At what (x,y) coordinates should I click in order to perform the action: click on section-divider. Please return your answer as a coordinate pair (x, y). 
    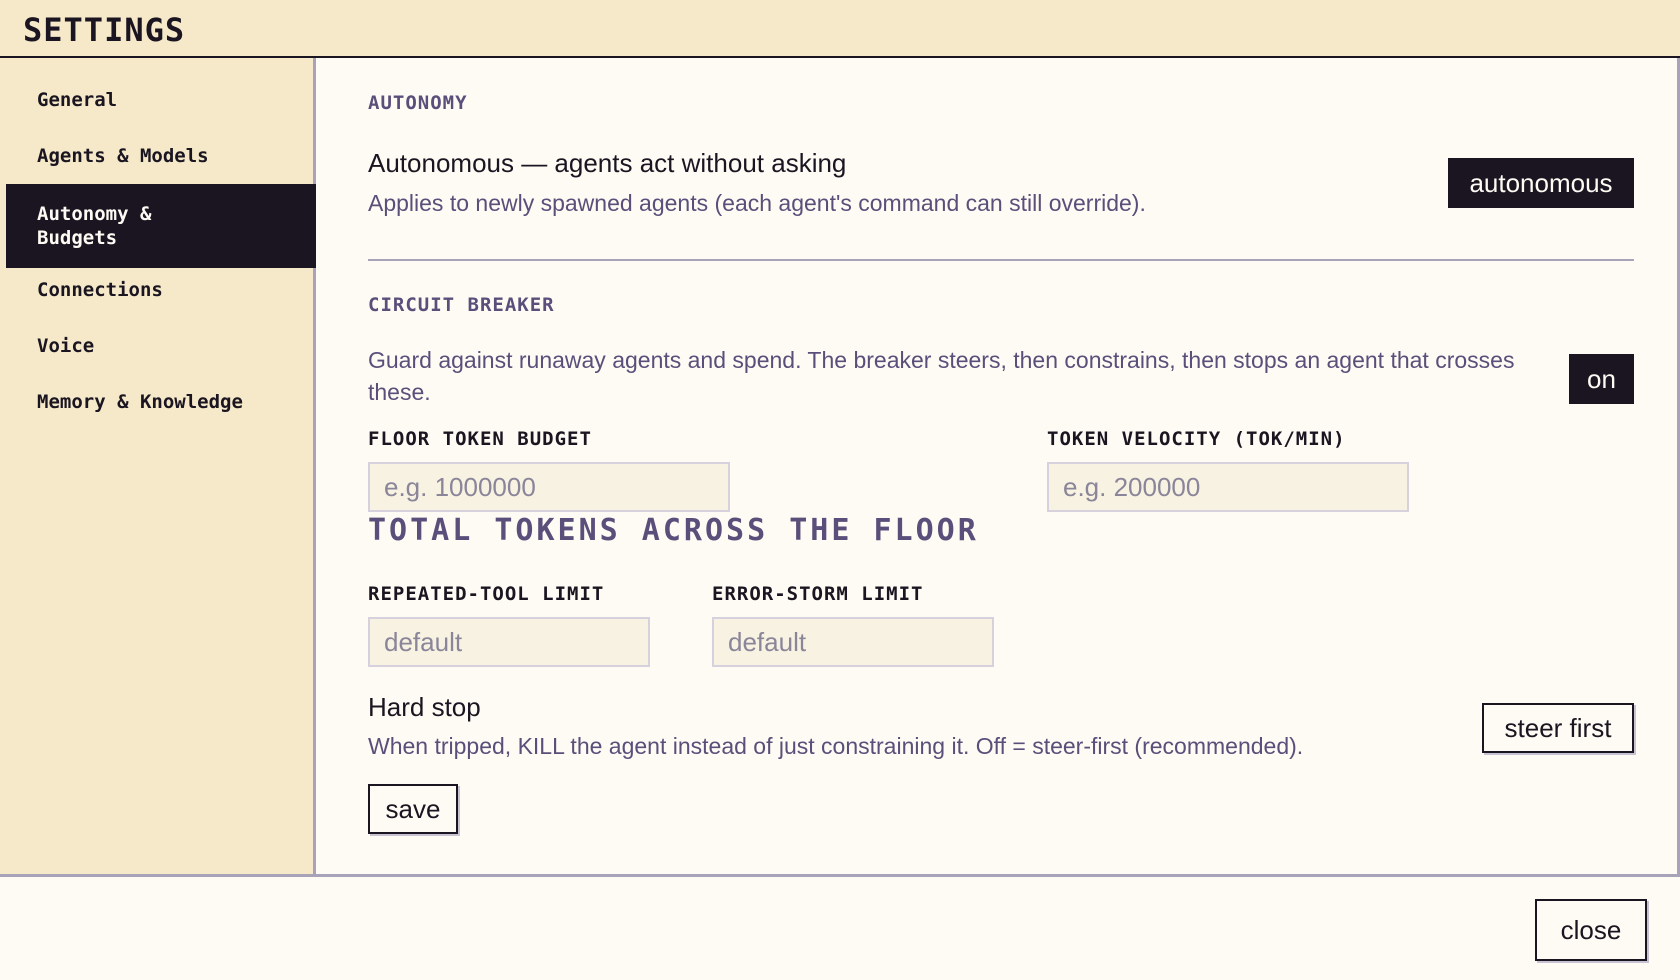
    Looking at the image, I should click on (1001, 260).